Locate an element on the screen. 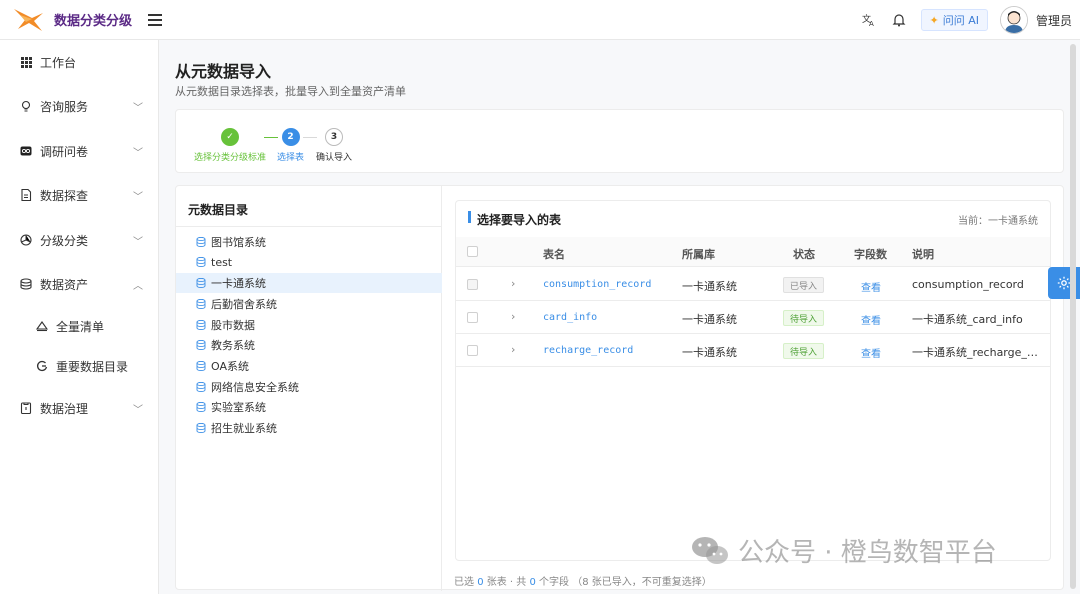 This screenshot has height=594, width=1080. step-confirm-import: 3 确认导入 is located at coordinates (334, 145).